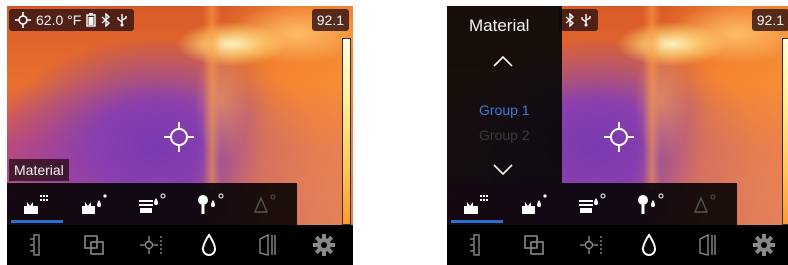 The height and width of the screenshot is (265, 788). What do you see at coordinates (504, 110) in the screenshot?
I see `group-option-1: Group 1` at bounding box center [504, 110].